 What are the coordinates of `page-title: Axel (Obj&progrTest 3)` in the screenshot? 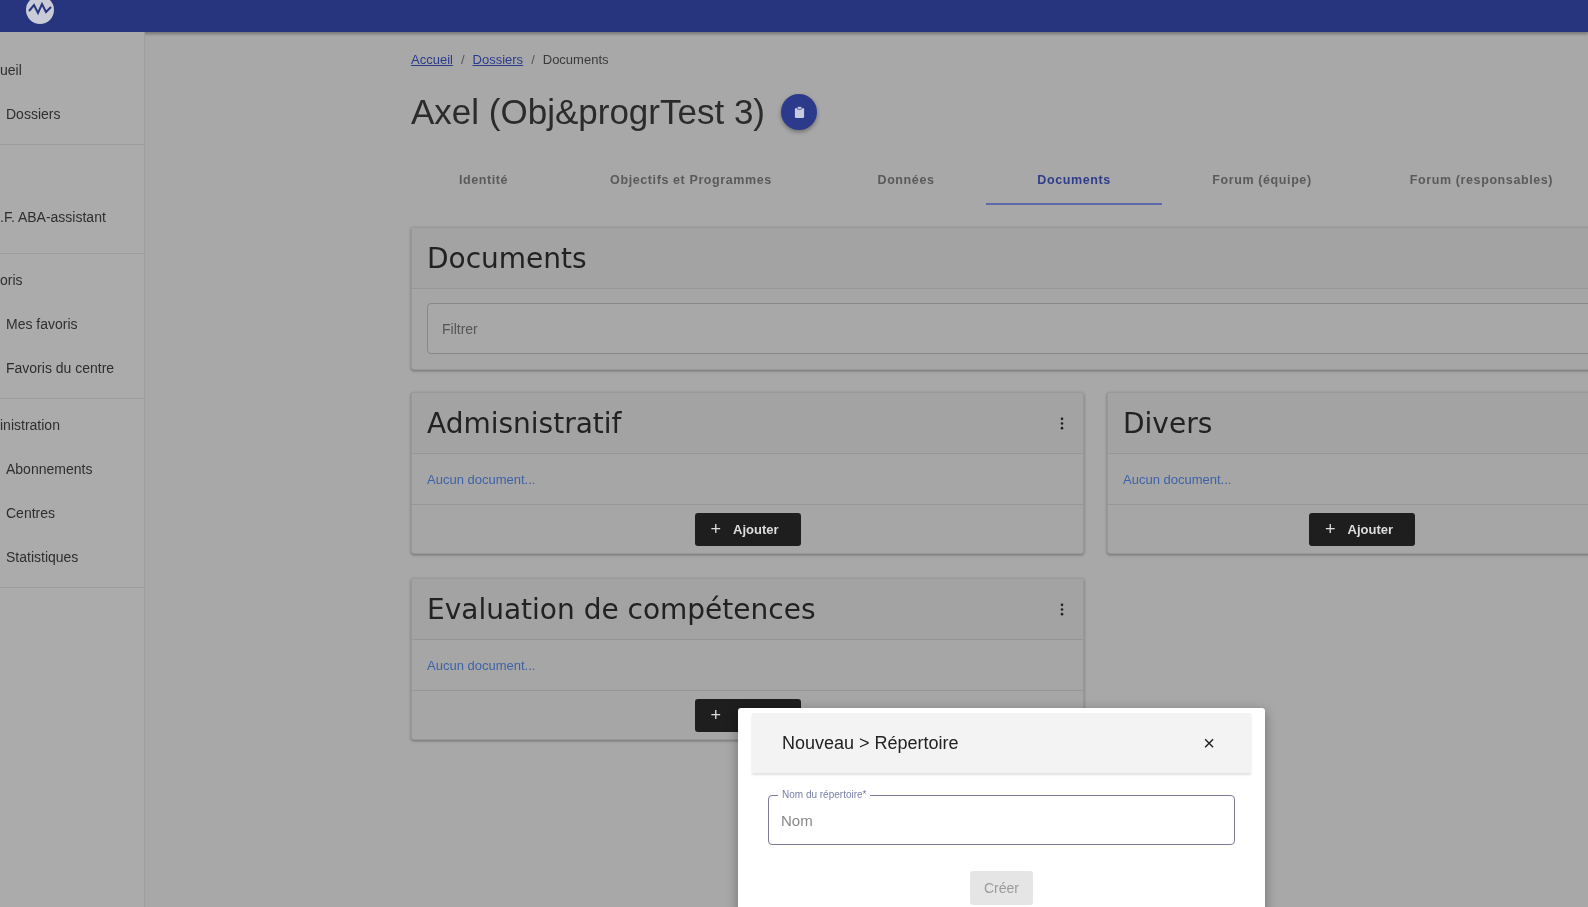 It's located at (588, 112).